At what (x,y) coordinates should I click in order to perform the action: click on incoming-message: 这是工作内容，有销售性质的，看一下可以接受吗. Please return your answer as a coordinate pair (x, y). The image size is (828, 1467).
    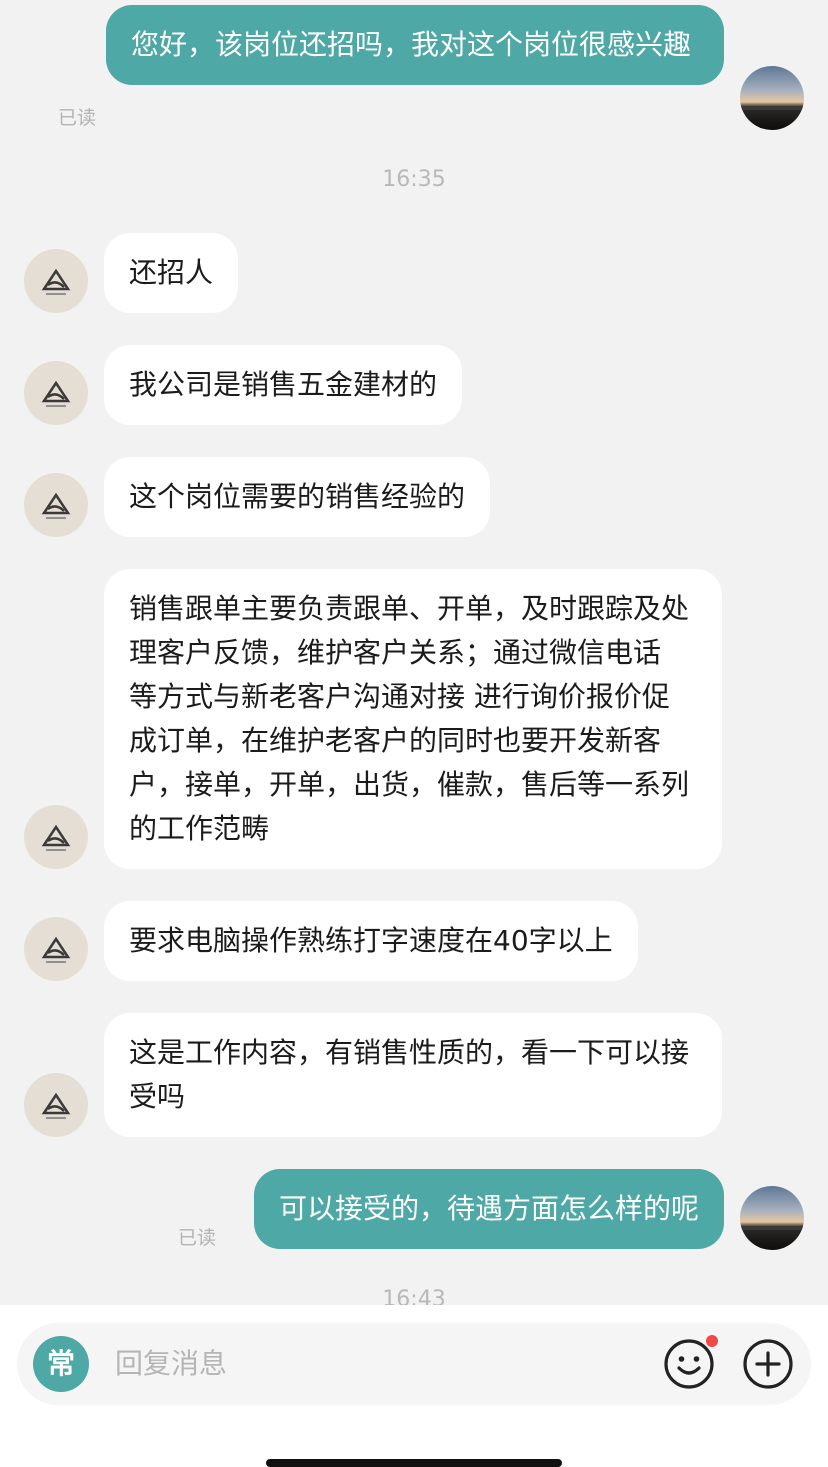
    Looking at the image, I should click on (413, 1075).